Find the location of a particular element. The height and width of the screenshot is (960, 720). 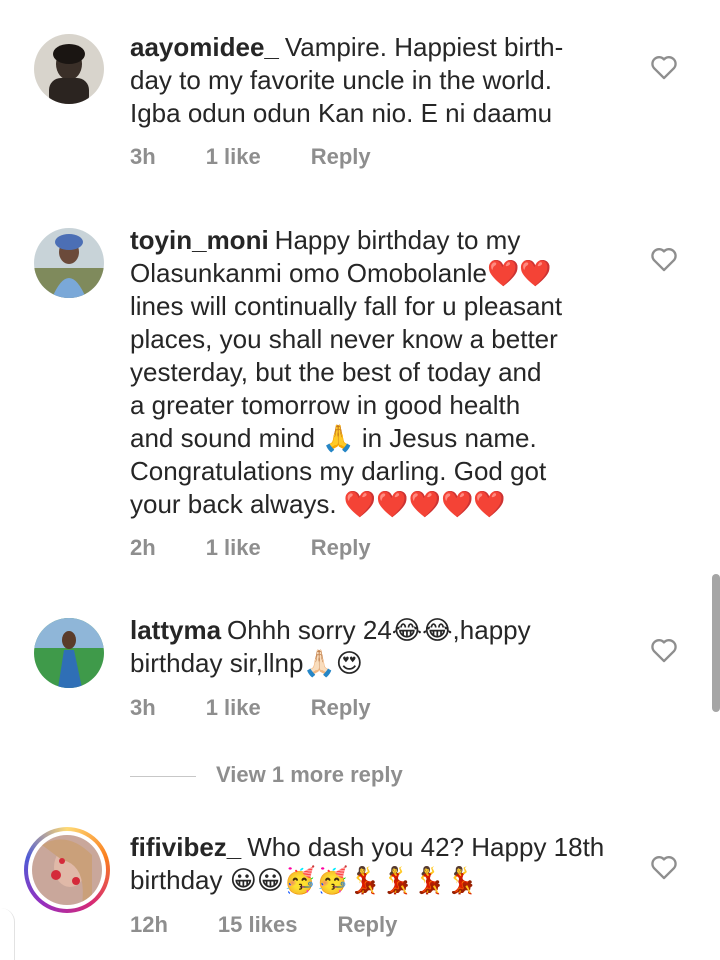

divider is located at coordinates (163, 776).